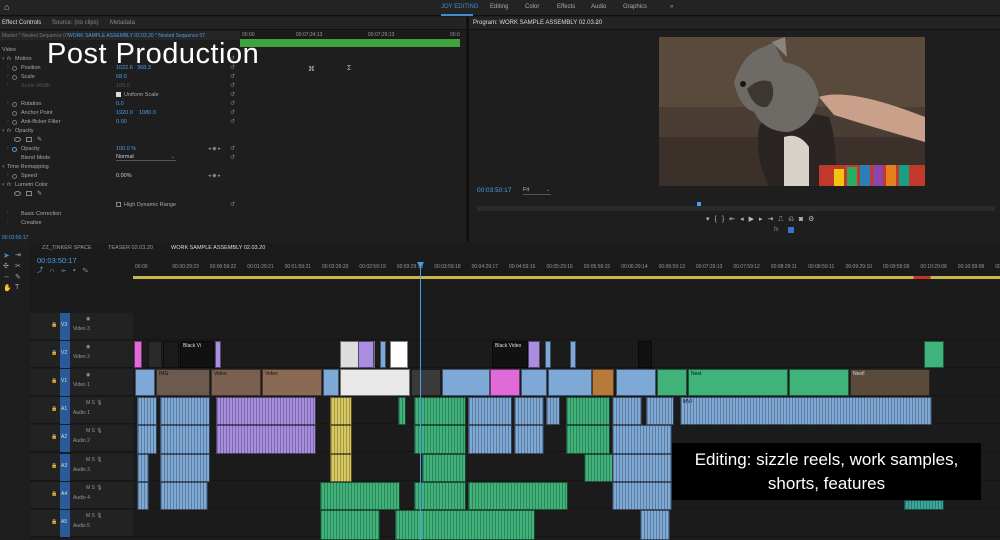 This screenshot has height=540, width=1000. Describe the element at coordinates (806, 411) in the screenshot. I see `timeline-clip: MVI` at that location.